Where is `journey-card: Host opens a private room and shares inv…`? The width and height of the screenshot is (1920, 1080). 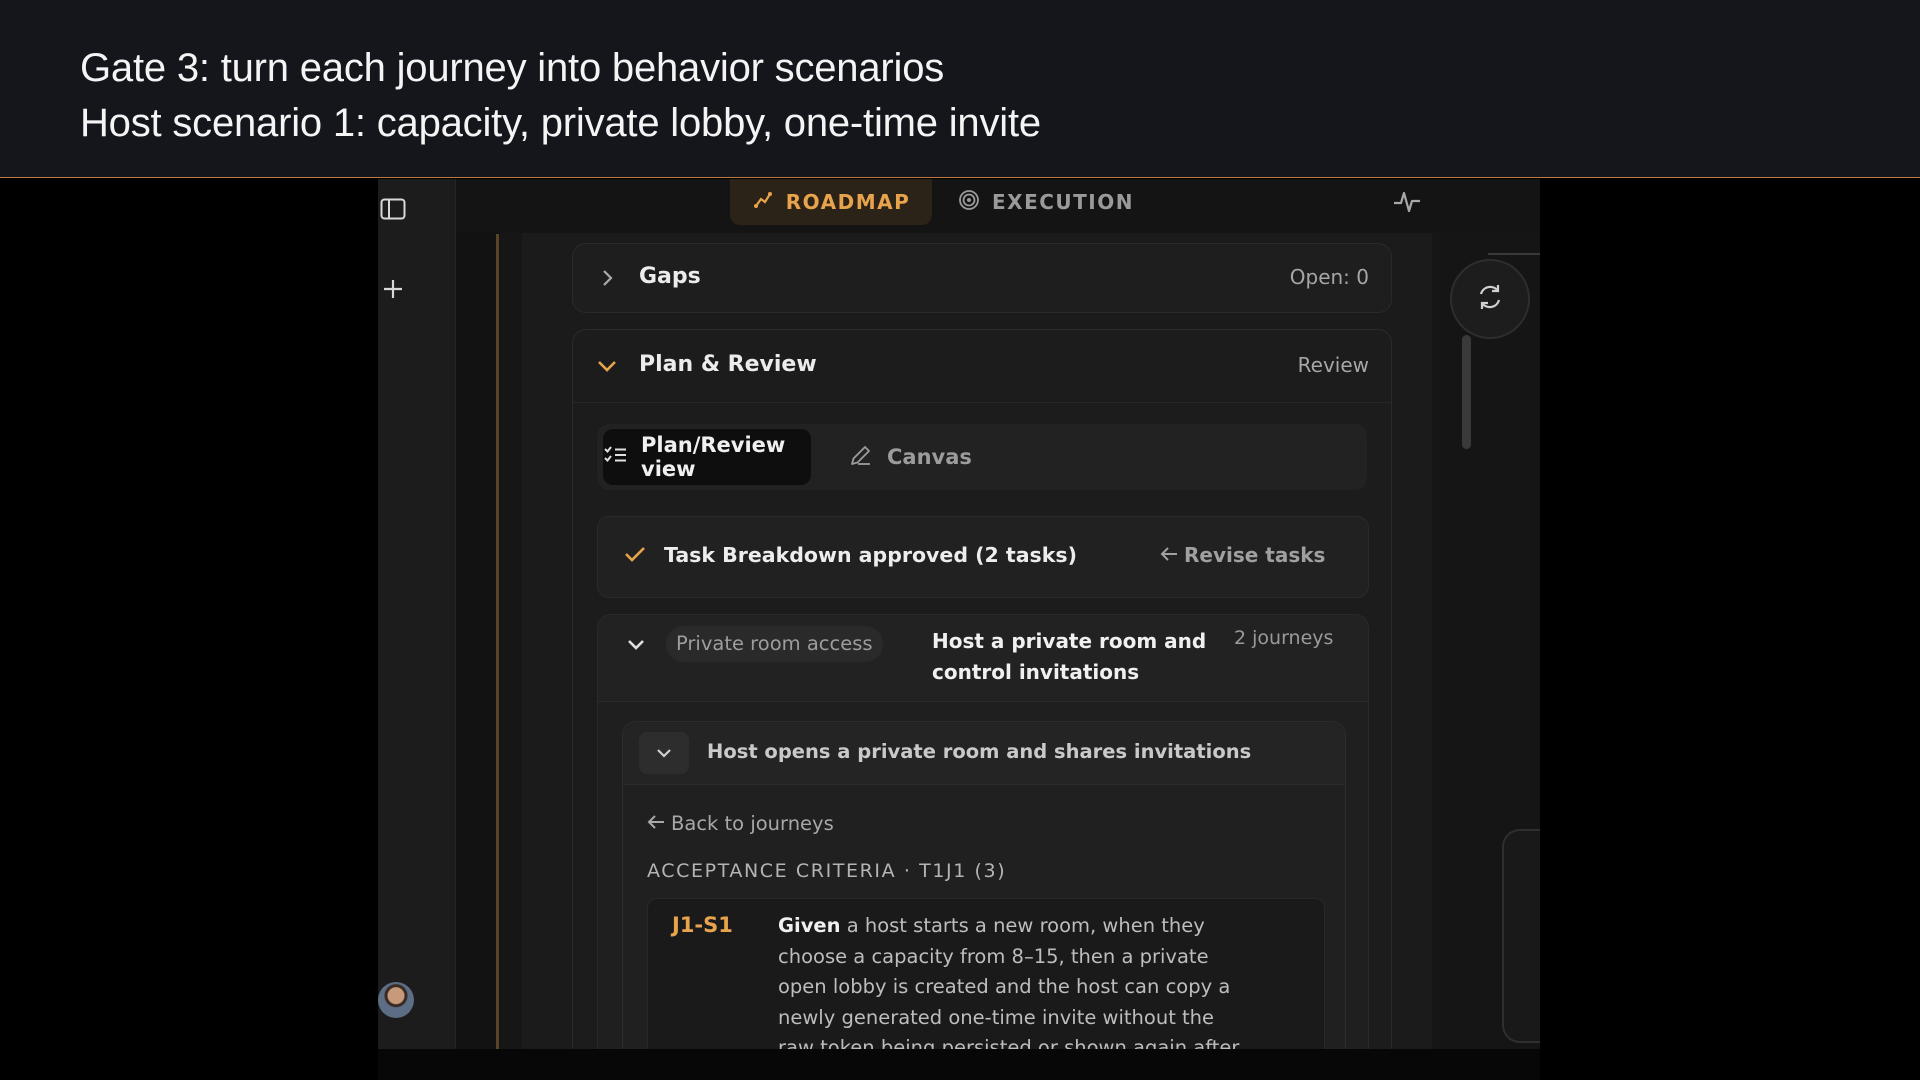
journey-card: Host opens a private room and shares inv… is located at coordinates (984, 885).